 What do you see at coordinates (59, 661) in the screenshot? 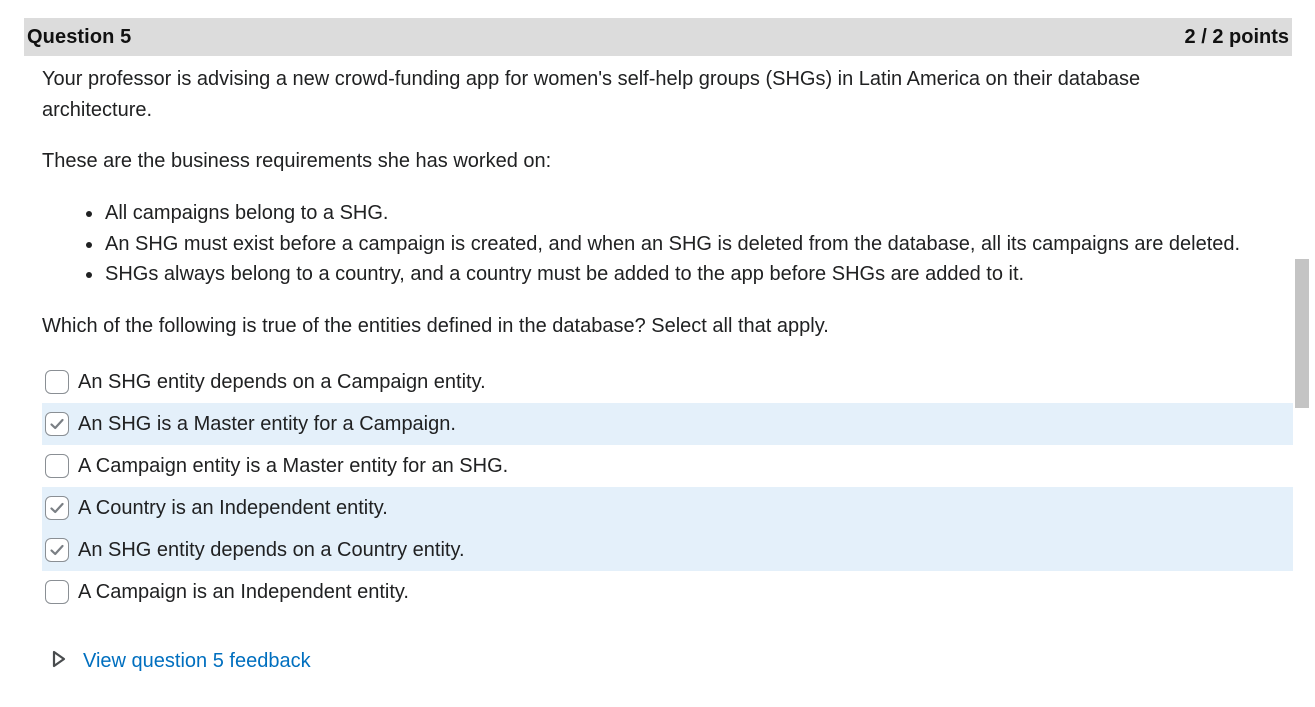
I see `triangle-right-icon` at bounding box center [59, 661].